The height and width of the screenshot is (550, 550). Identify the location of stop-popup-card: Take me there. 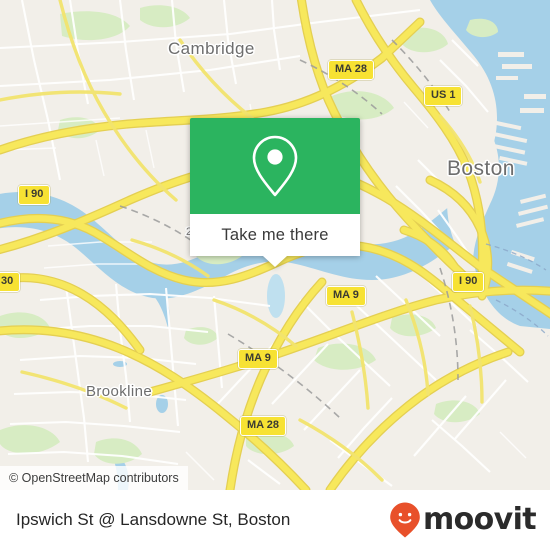
(275, 192).